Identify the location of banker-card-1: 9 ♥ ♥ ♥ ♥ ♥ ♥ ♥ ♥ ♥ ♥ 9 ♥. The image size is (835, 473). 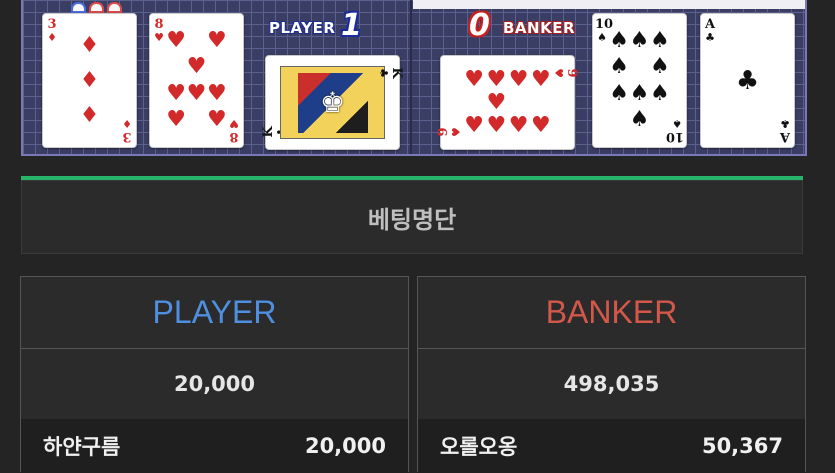
(507, 102).